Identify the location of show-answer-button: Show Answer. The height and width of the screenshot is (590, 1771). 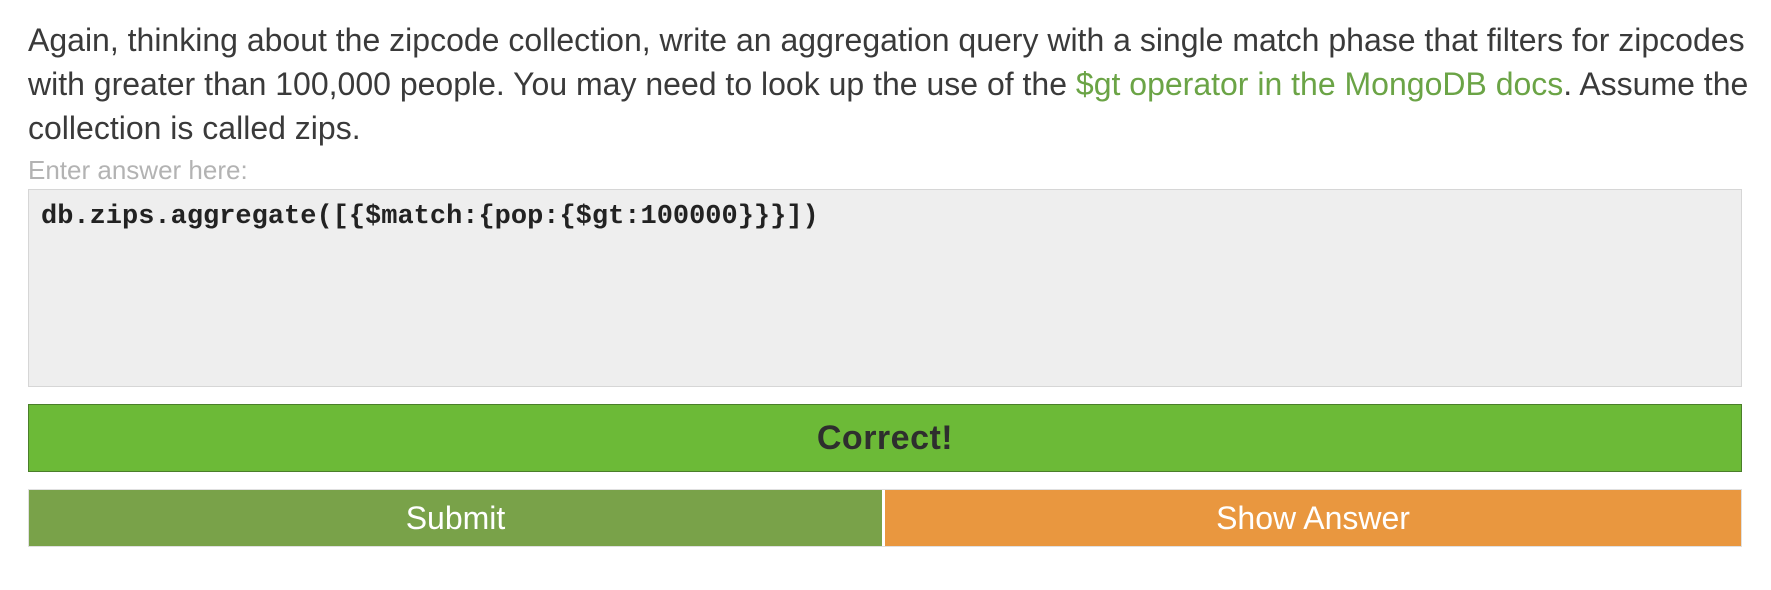
(1313, 518).